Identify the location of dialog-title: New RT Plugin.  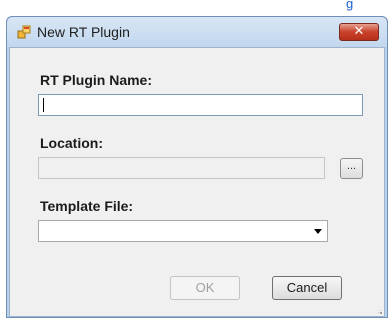
(83, 32).